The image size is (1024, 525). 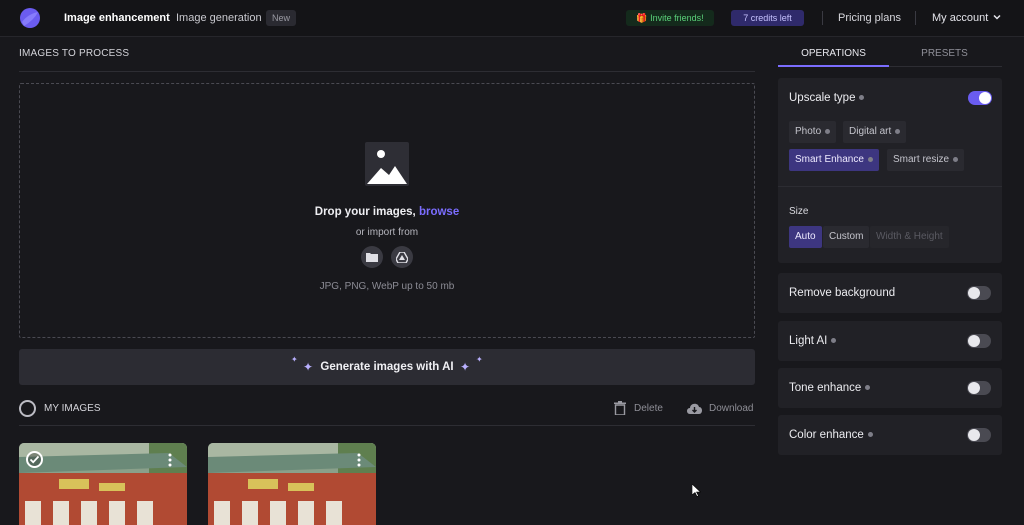 What do you see at coordinates (833, 66) in the screenshot?
I see `active-tab-indicator` at bounding box center [833, 66].